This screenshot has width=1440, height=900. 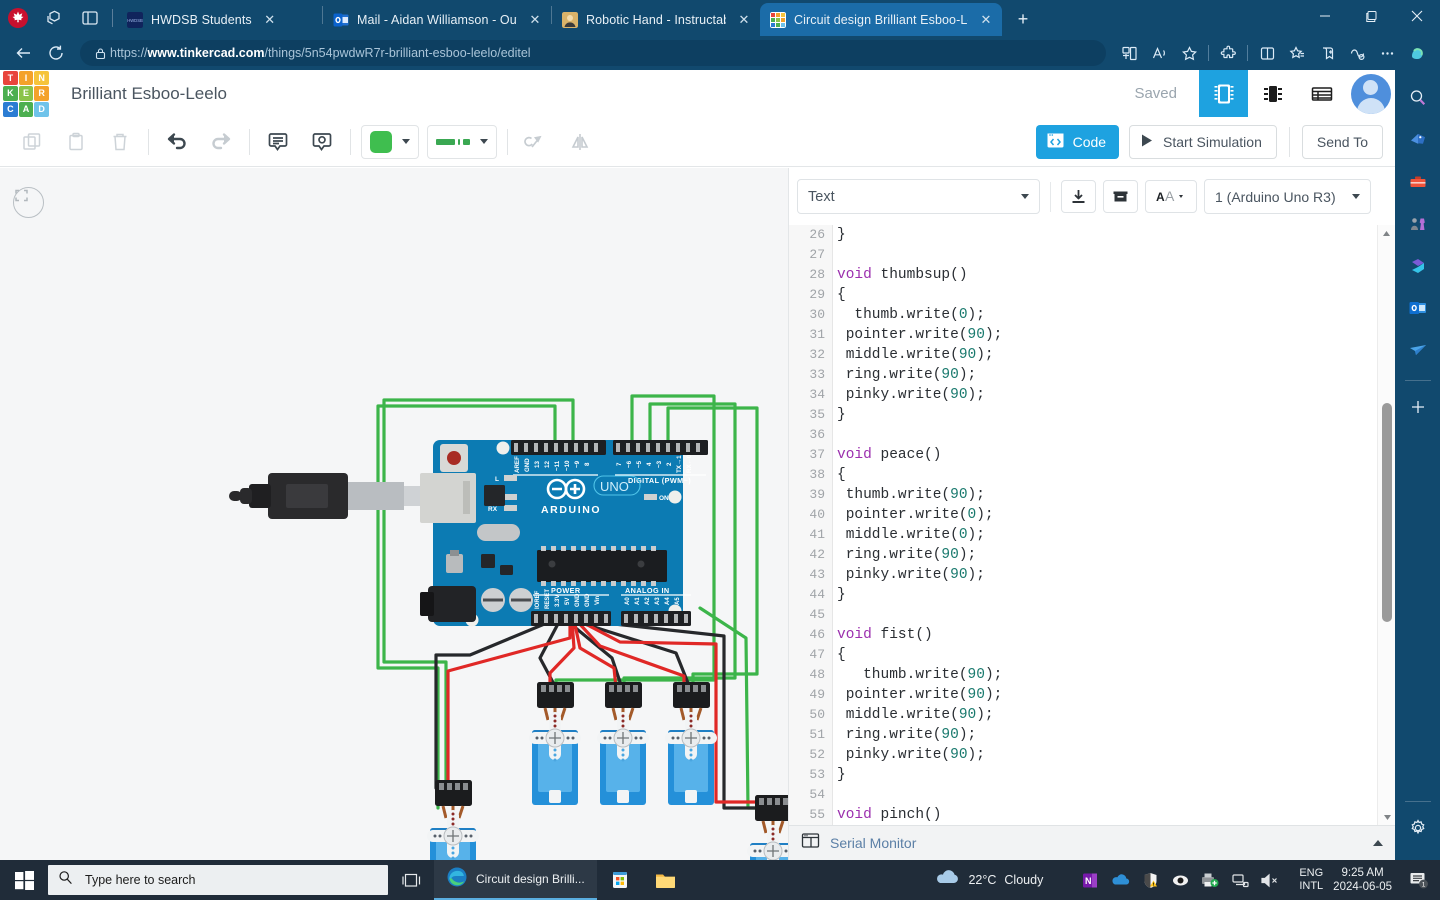 I want to click on new-tab-button: +, so click(x=1023, y=19).